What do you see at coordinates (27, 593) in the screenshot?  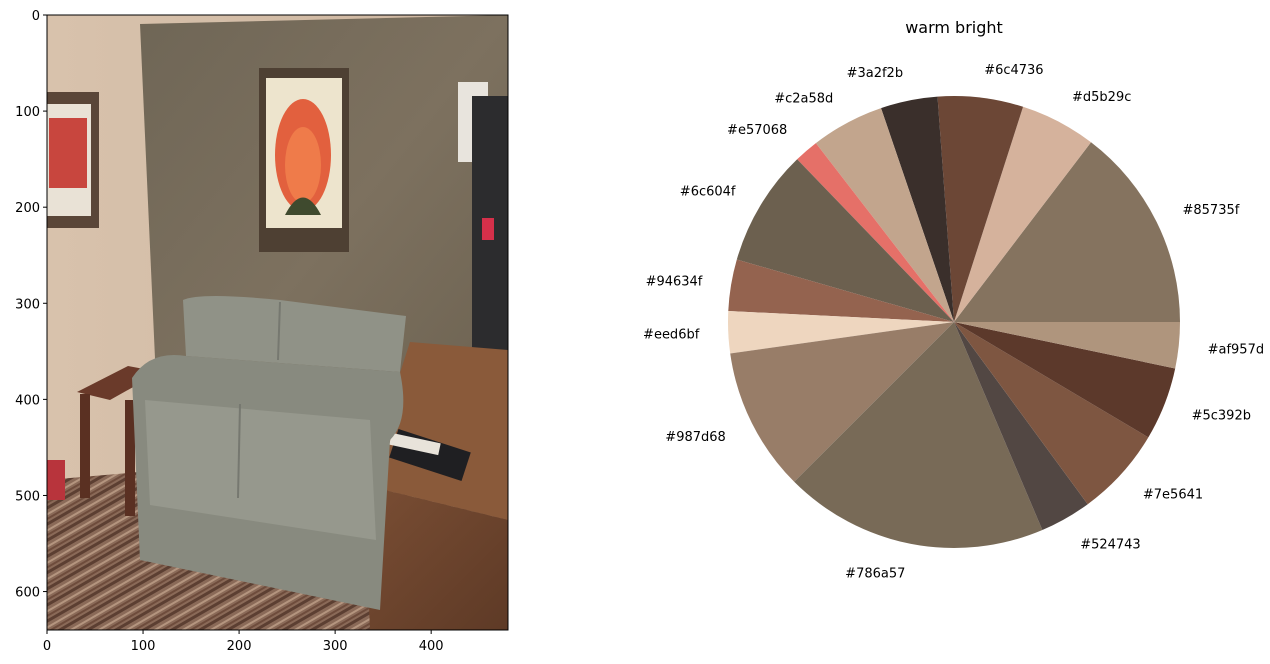 I see `y-tick-label: 600` at bounding box center [27, 593].